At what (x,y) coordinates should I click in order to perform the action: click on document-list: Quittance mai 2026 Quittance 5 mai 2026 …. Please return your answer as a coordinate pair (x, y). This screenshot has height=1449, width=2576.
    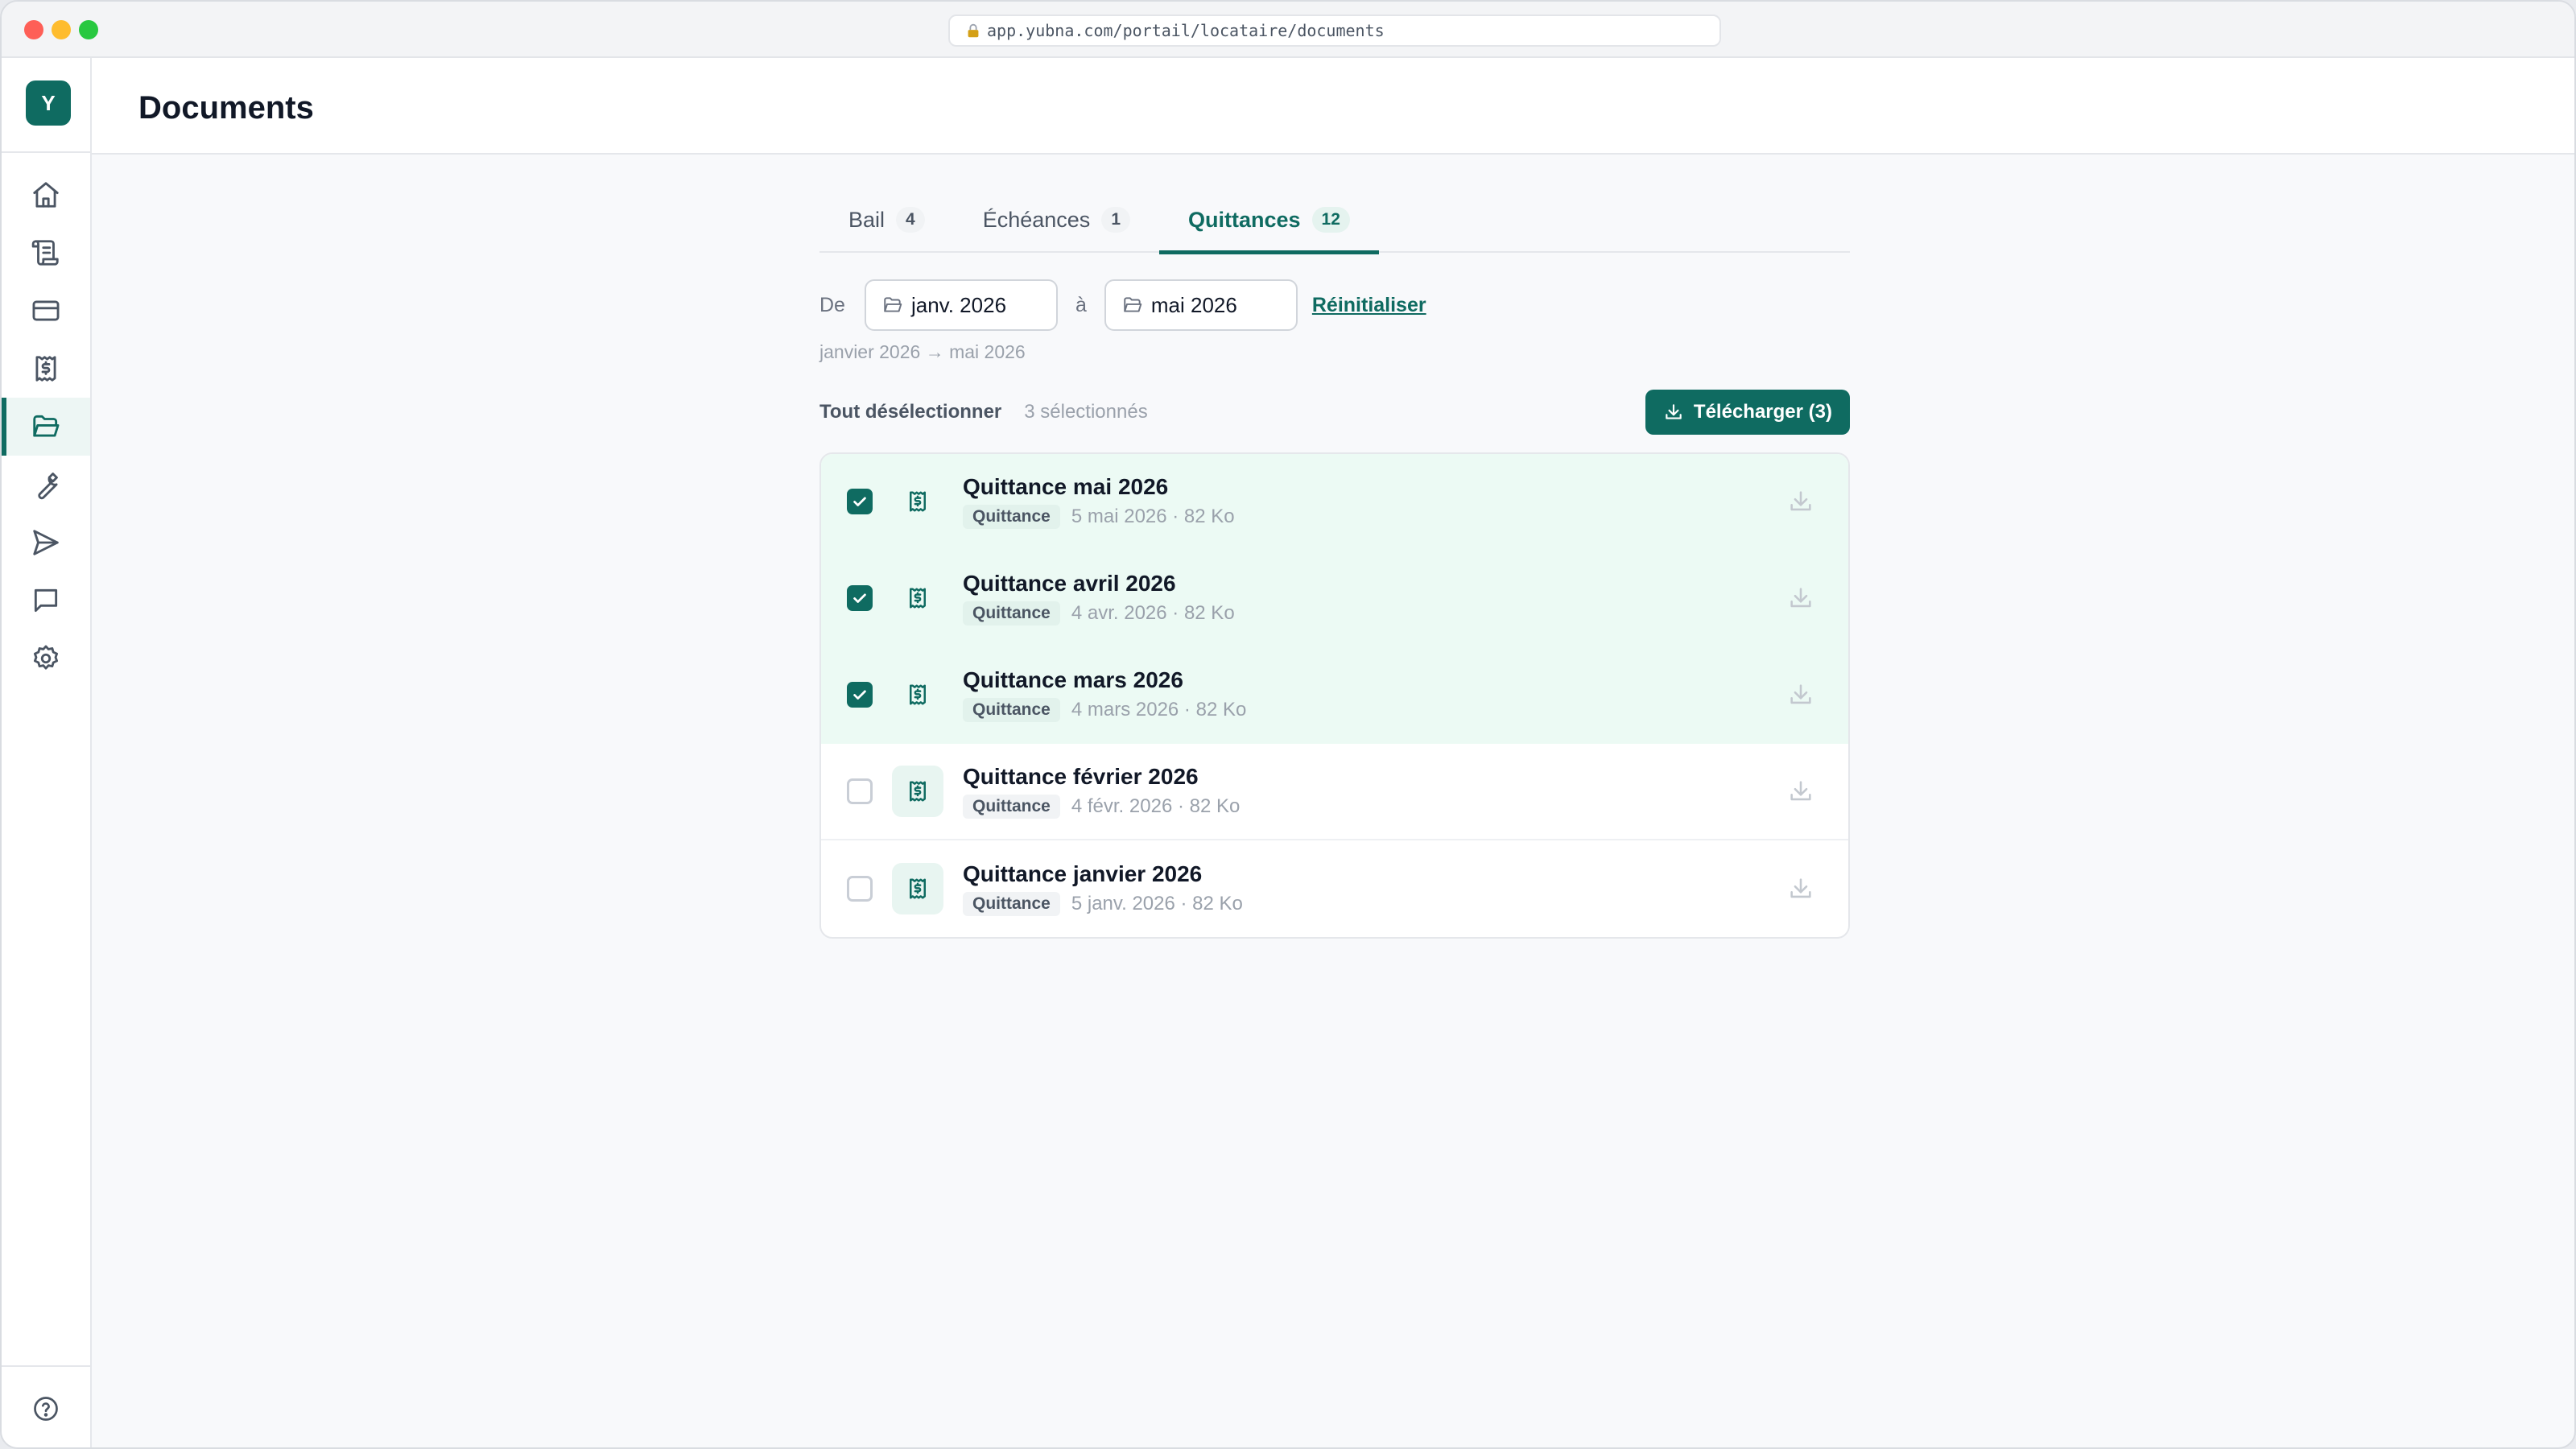
    Looking at the image, I should click on (1334, 695).